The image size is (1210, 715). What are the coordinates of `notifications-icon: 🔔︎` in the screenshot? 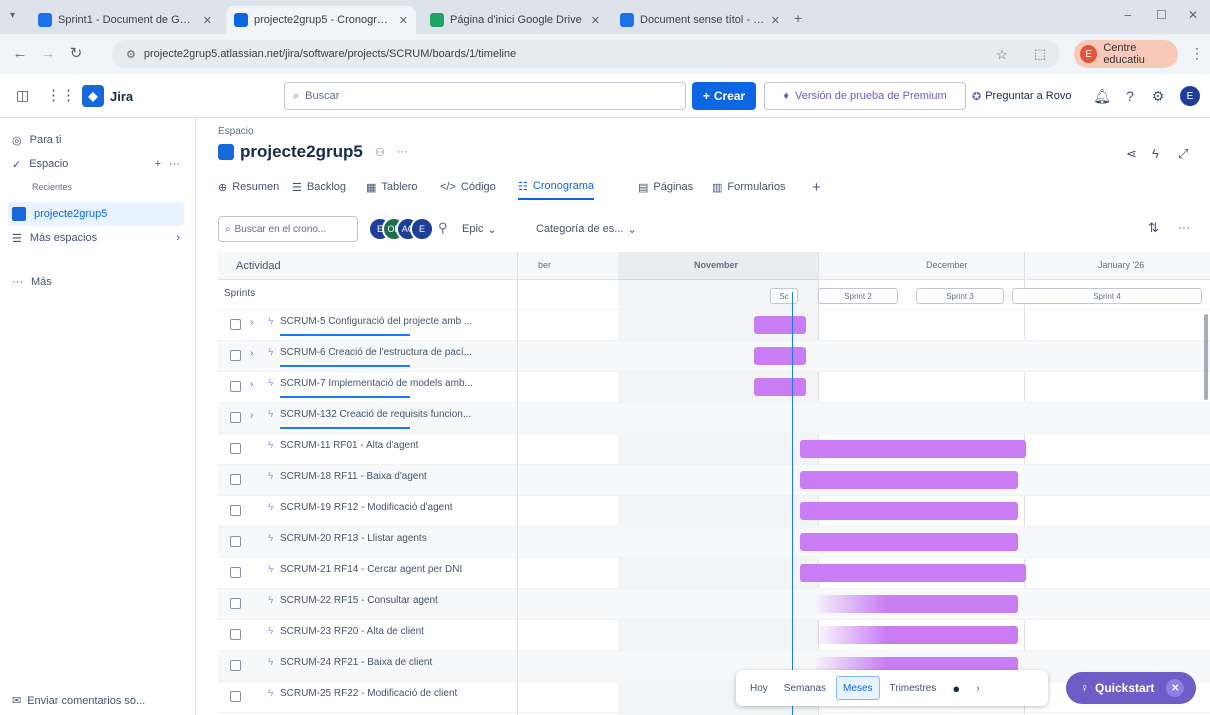 It's located at (1102, 96).